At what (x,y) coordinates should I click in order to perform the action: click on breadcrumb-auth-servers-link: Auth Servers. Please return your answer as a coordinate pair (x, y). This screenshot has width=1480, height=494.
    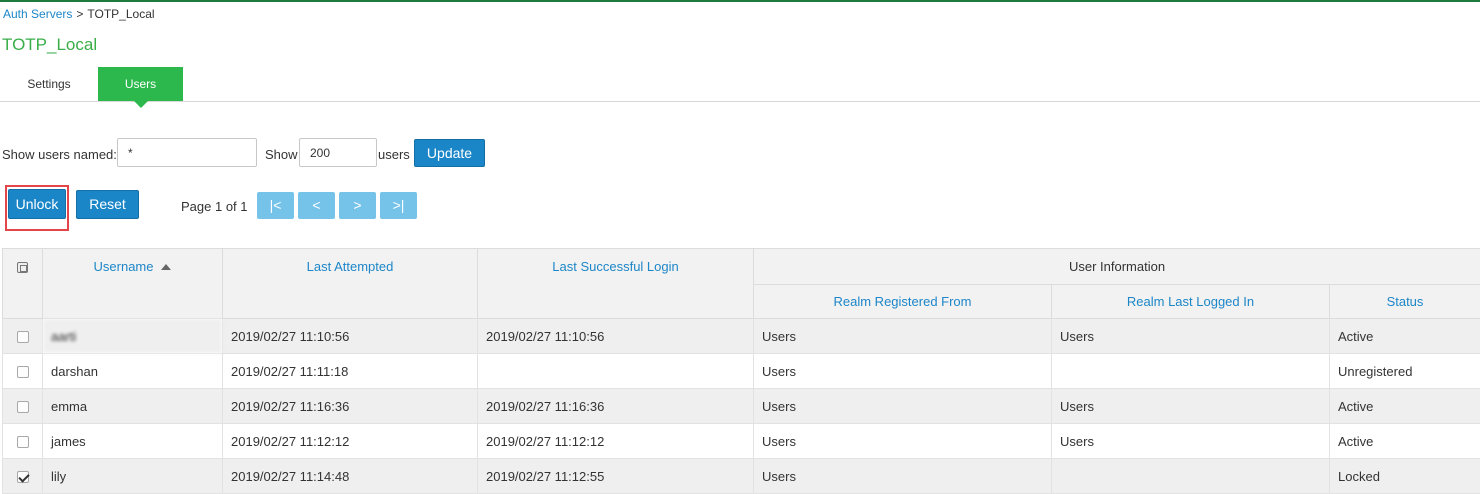
    Looking at the image, I should click on (37, 14).